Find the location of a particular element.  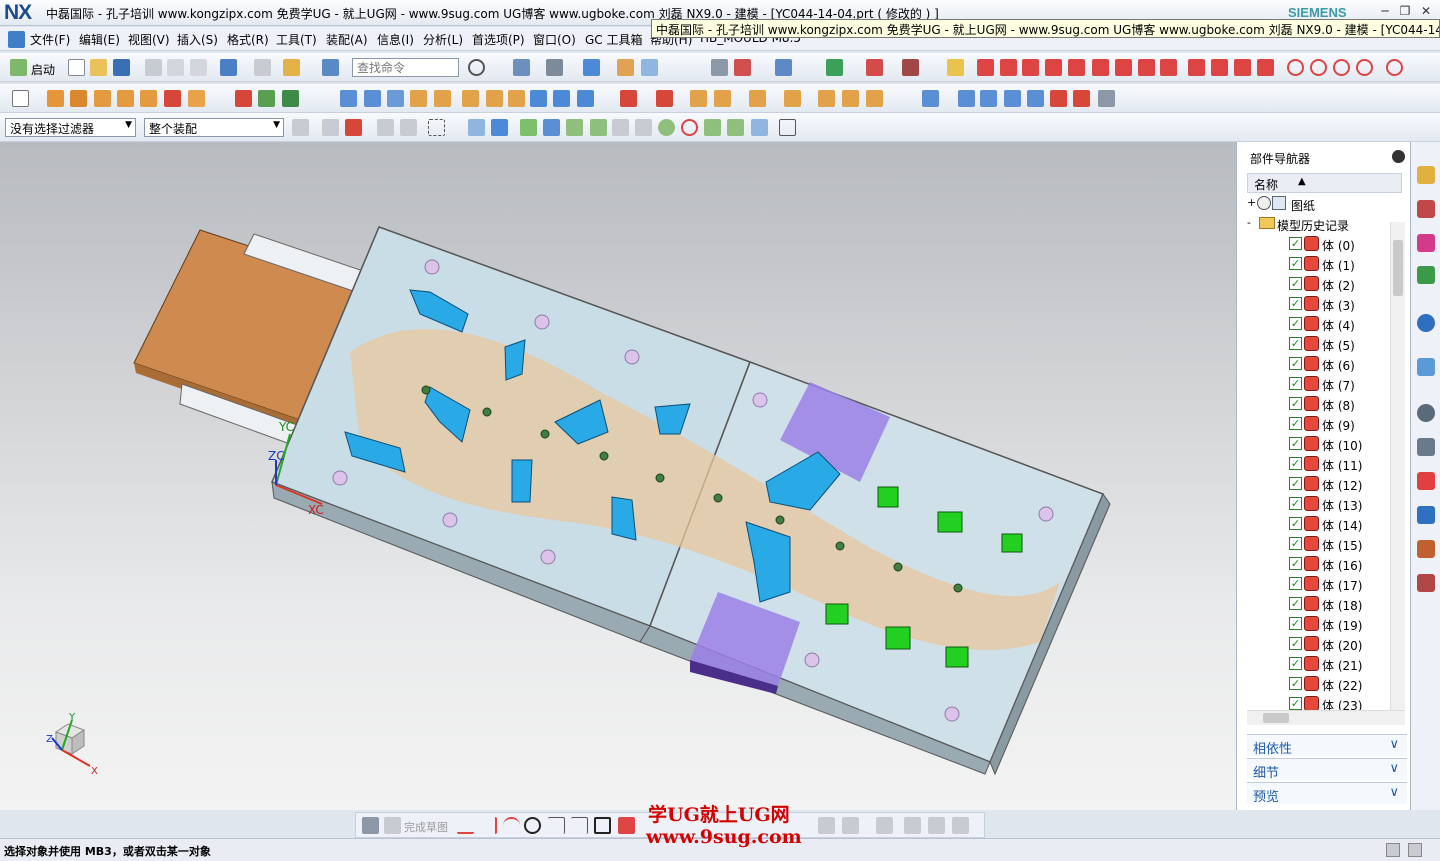

groove-icon is located at coordinates (243, 98).